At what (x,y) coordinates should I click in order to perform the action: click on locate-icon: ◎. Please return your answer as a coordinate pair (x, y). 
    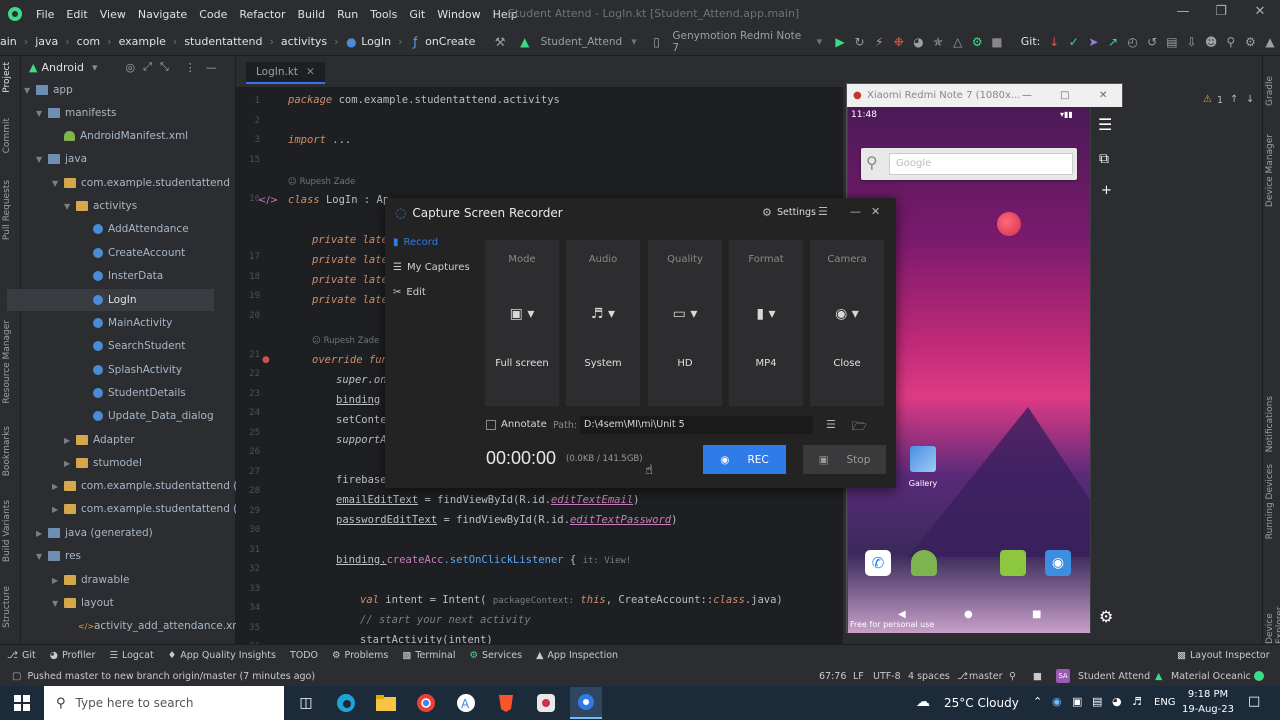
    Looking at the image, I should click on (131, 67).